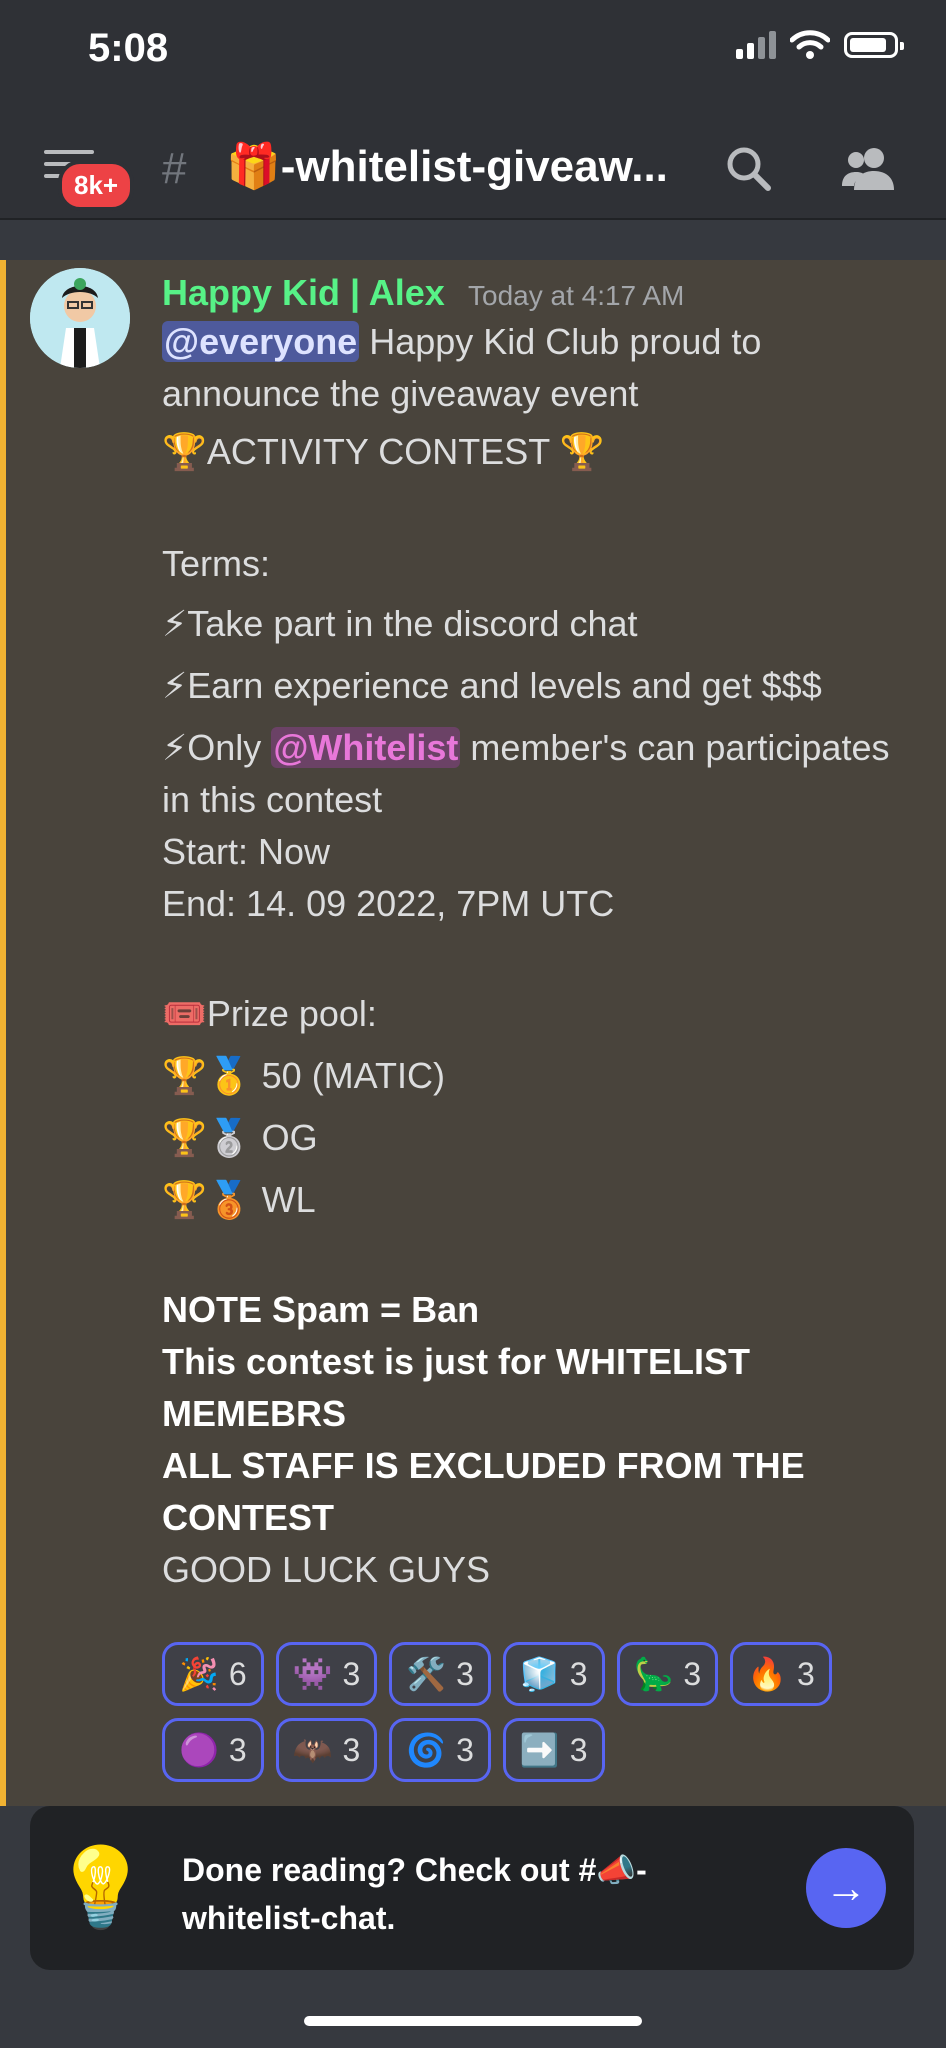  Describe the element at coordinates (426, 1674) in the screenshot. I see `reaction-emoji: 🛠️` at that location.